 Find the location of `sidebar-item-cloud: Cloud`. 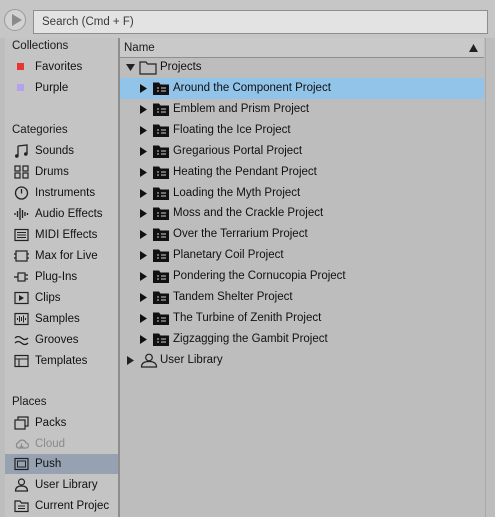

sidebar-item-cloud: Cloud is located at coordinates (61, 444).